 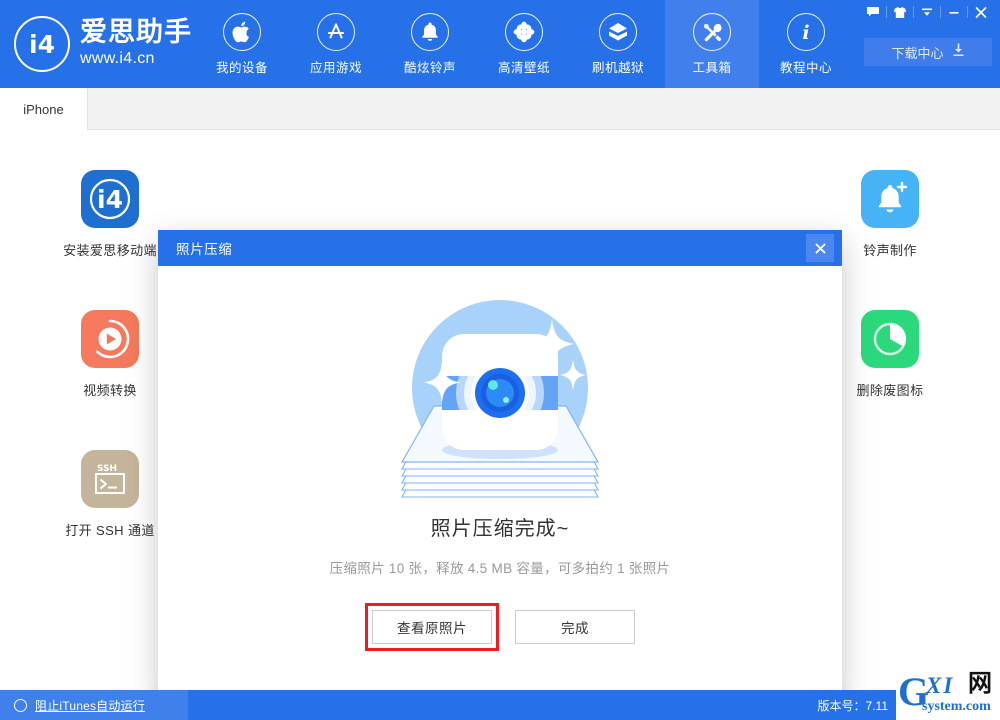 What do you see at coordinates (110, 530) in the screenshot?
I see `tool-label: 打开 SSH 通道` at bounding box center [110, 530].